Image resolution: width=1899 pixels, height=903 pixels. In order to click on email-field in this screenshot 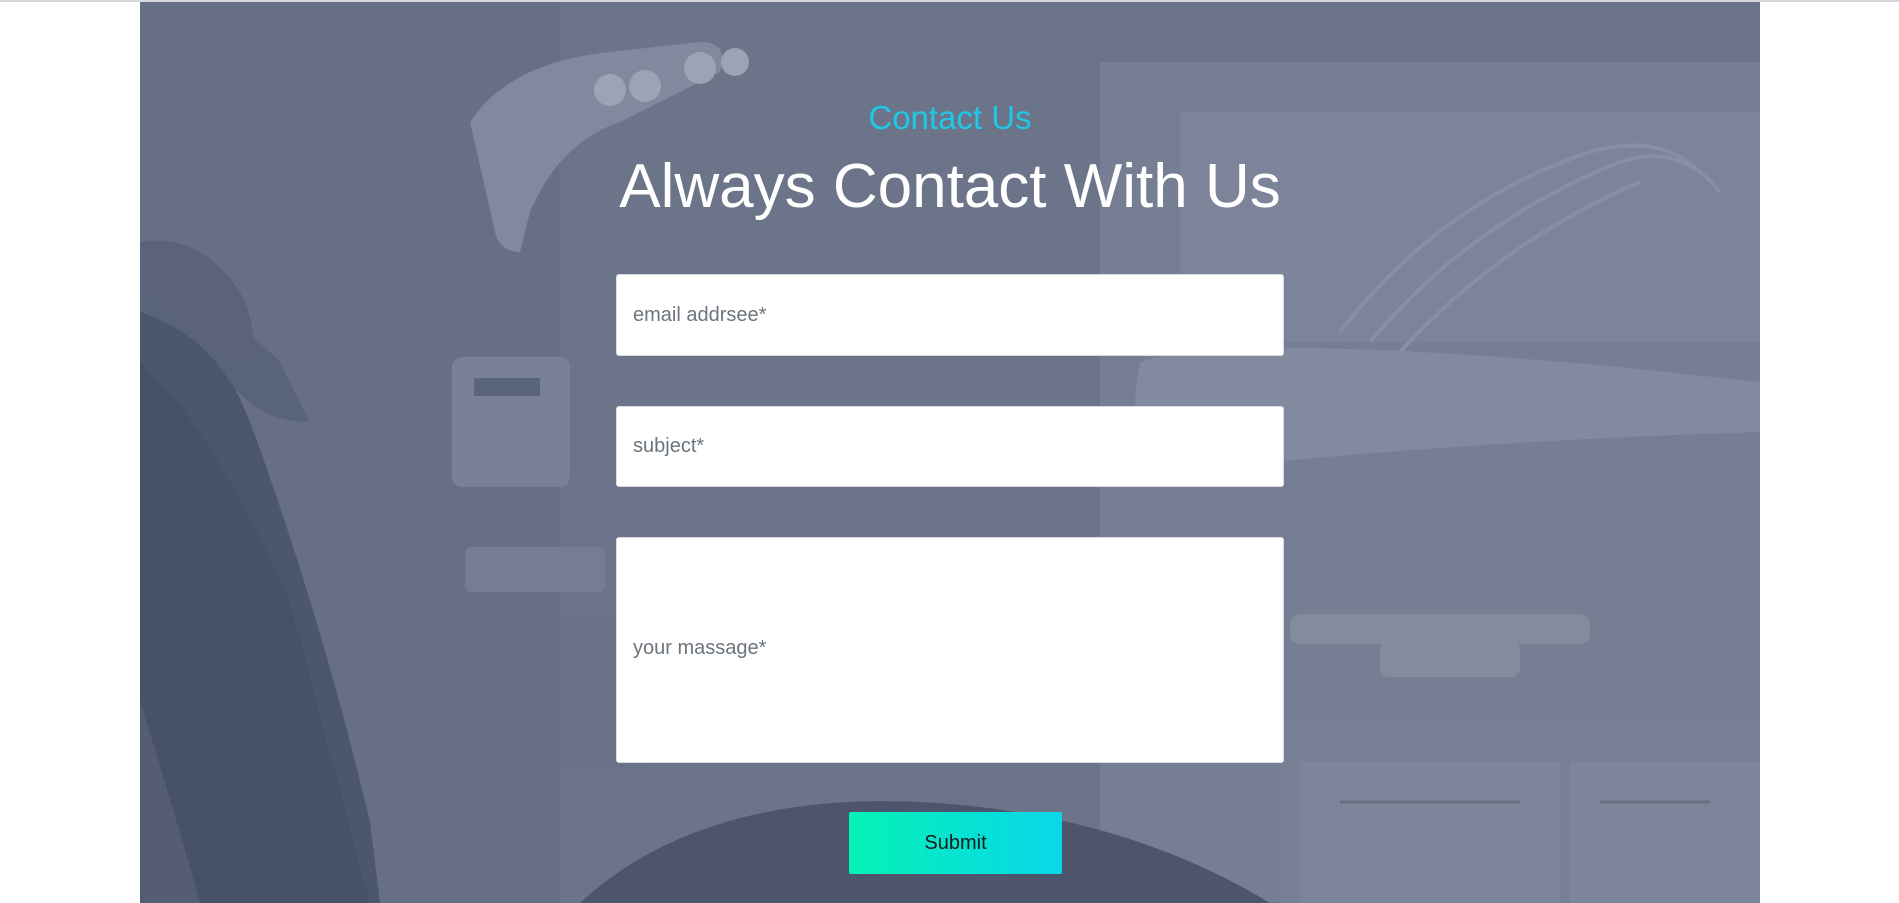, I will do `click(950, 315)`.